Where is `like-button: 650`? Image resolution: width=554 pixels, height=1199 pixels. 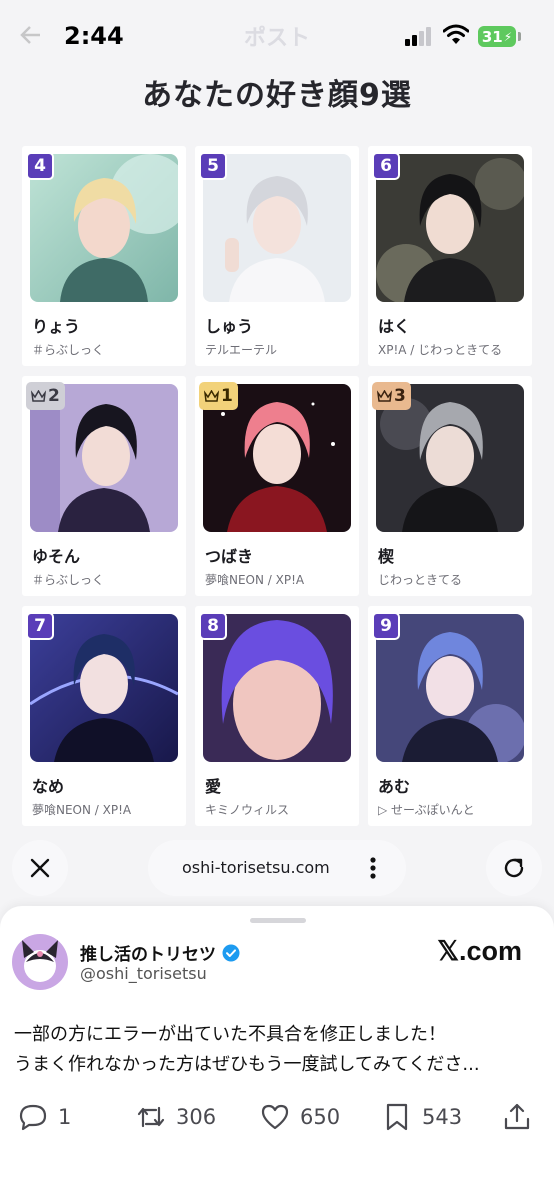
like-button: 650 is located at coordinates (300, 1117).